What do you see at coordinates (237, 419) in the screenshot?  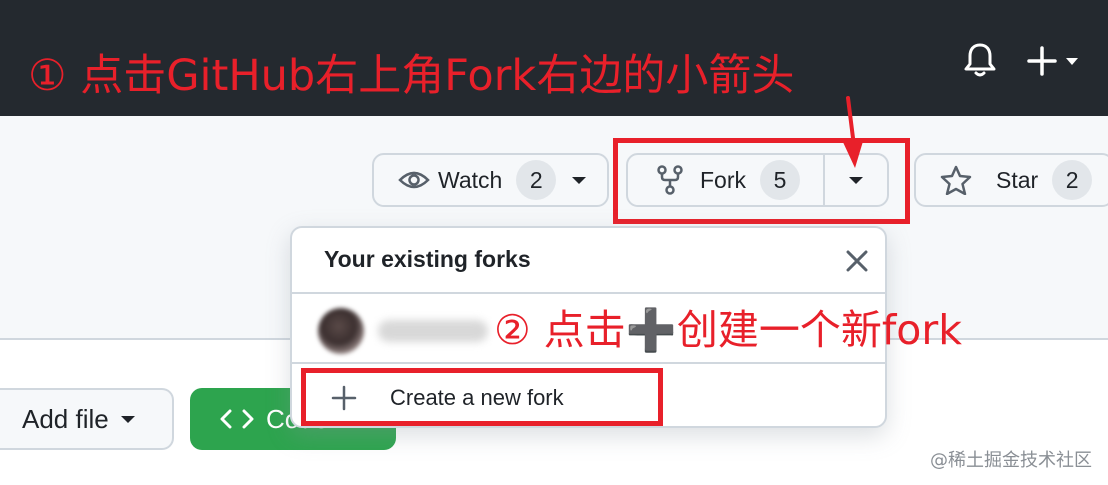 I see `code-icon` at bounding box center [237, 419].